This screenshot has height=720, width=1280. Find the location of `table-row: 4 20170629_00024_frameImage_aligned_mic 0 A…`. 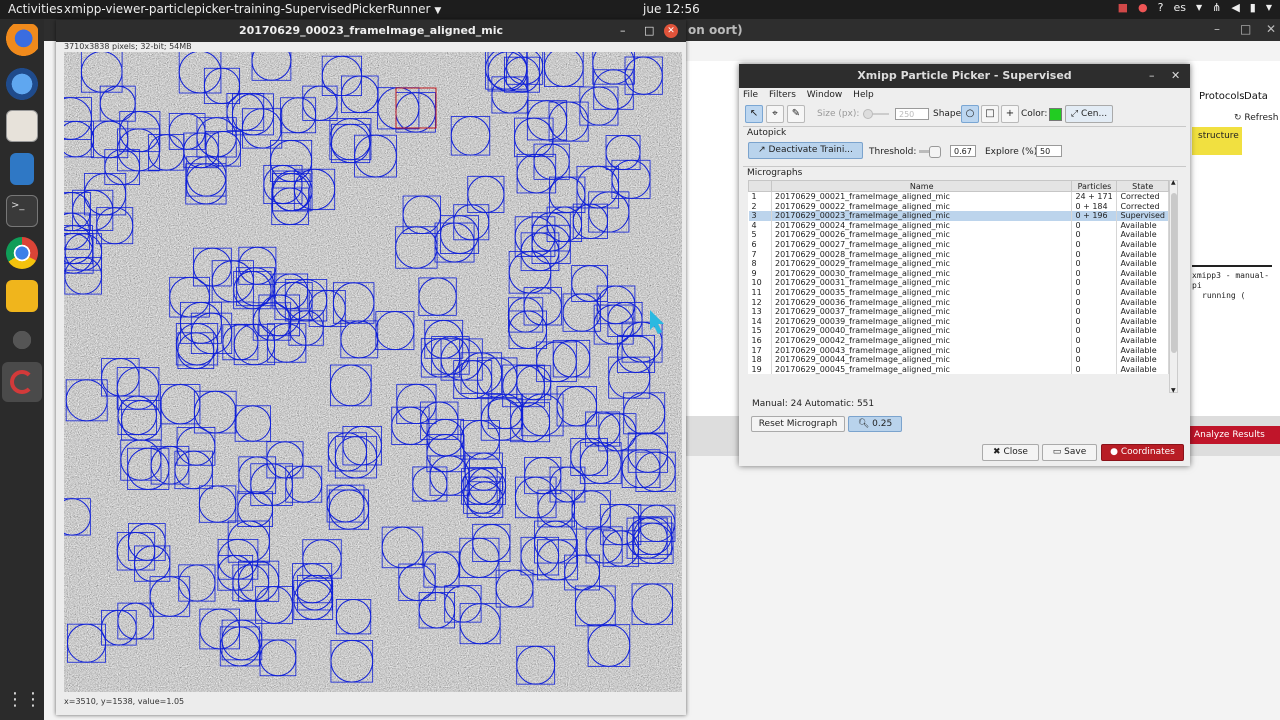

table-row: 4 20170629_00024_frameImage_aligned_mic 0 A… is located at coordinates (958, 225).